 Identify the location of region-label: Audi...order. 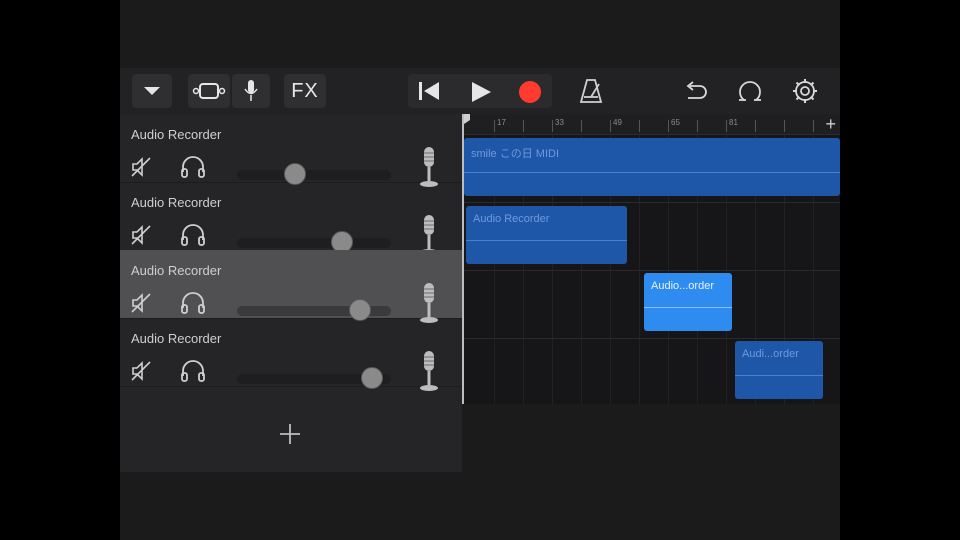
(770, 354).